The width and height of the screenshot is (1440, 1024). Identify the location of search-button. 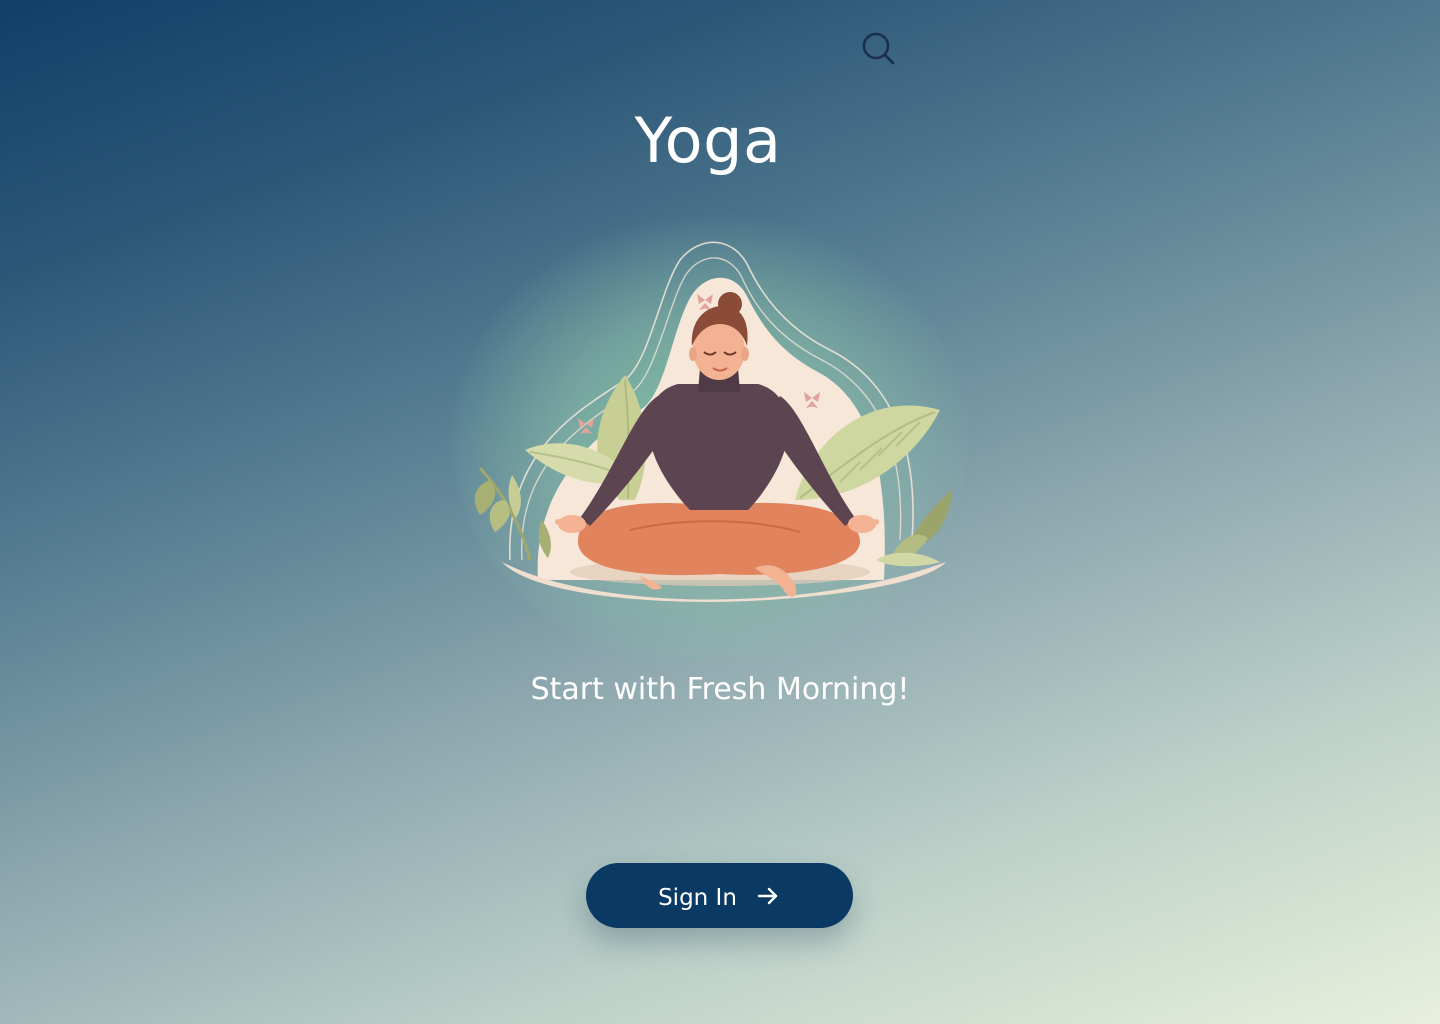
(878, 48).